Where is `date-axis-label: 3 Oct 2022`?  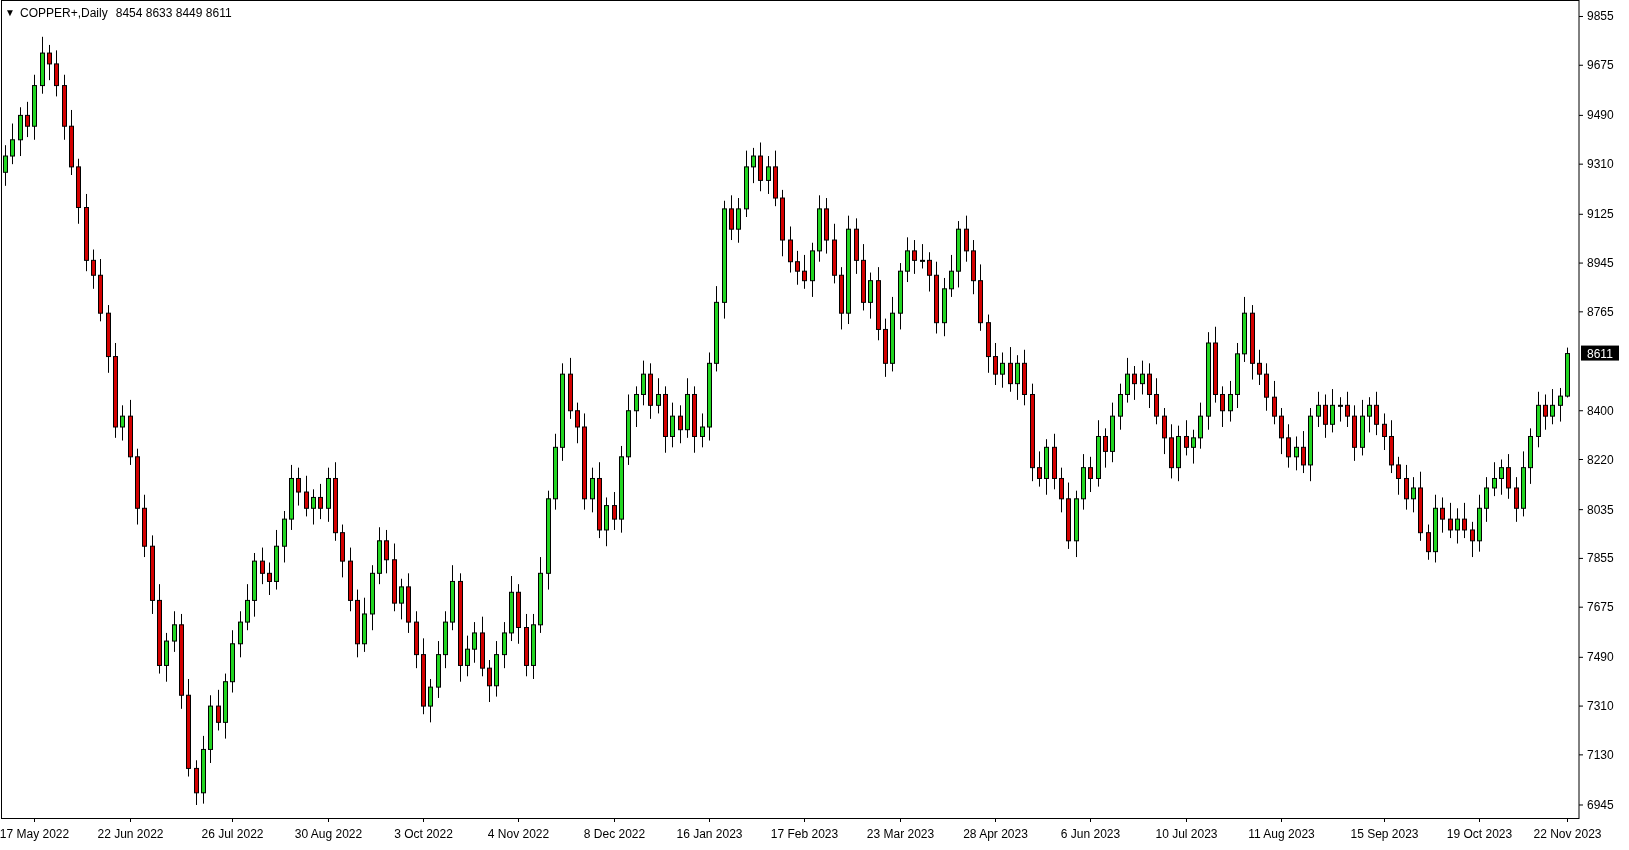 date-axis-label: 3 Oct 2022 is located at coordinates (423, 834).